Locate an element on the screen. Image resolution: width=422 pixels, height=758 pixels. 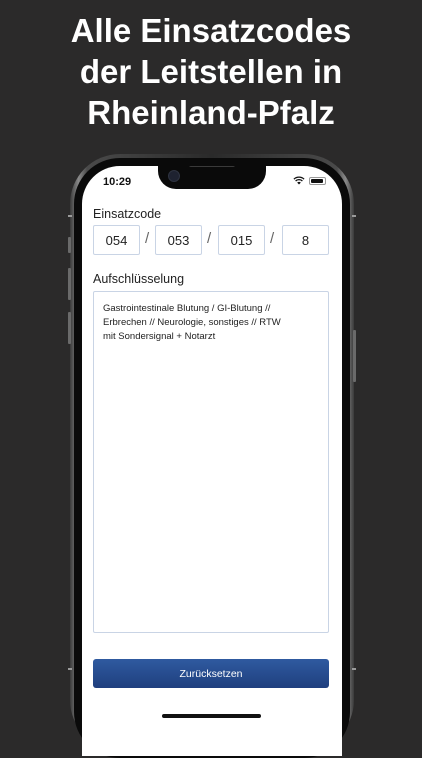
wifi-icon is located at coordinates (299, 180).